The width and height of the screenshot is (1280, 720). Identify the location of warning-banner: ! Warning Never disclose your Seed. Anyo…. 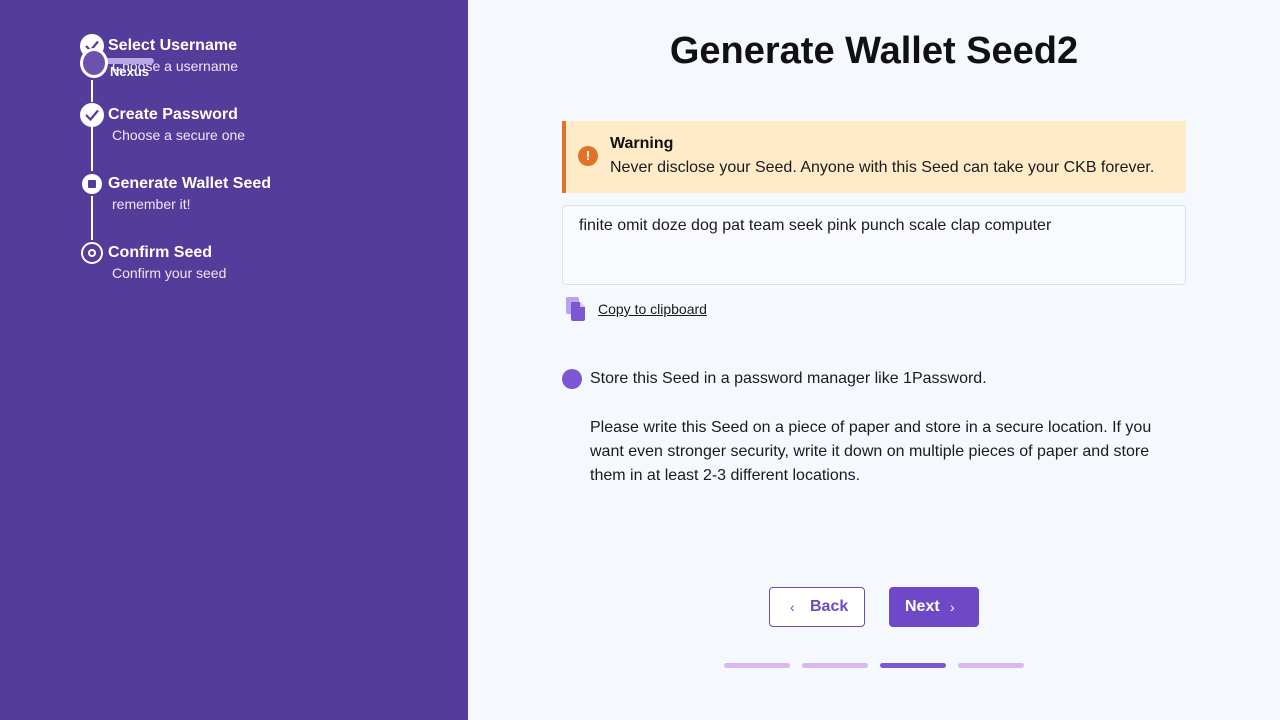
(874, 157).